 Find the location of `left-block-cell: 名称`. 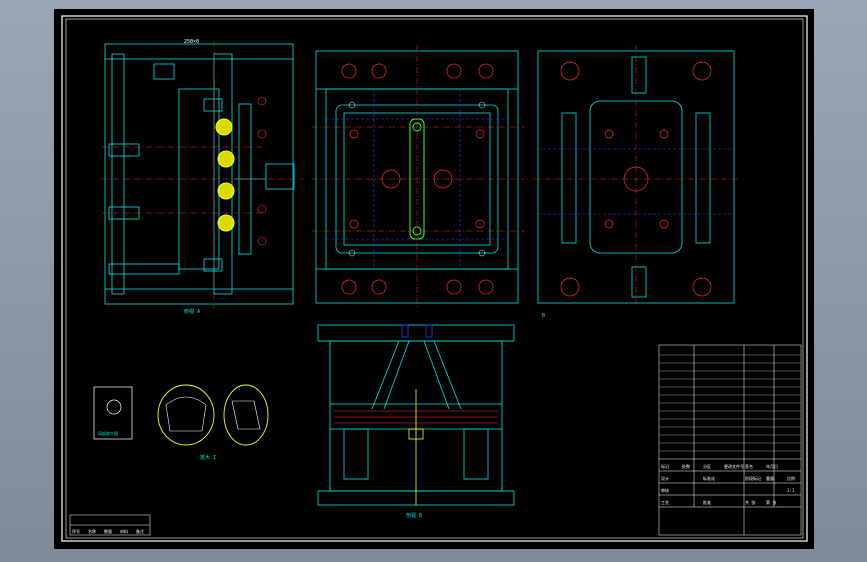

left-block-cell: 名称 is located at coordinates (92, 531).